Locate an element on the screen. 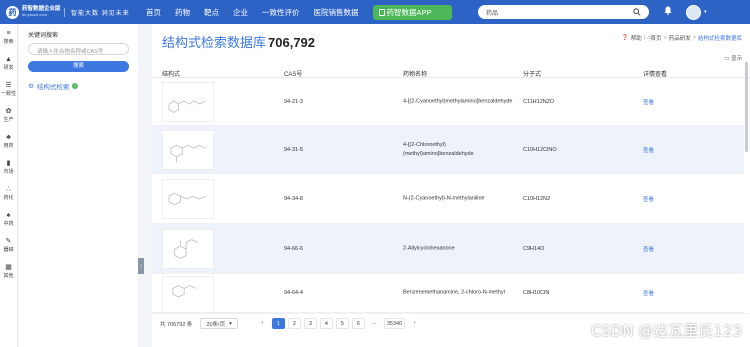 This screenshot has height=347, width=750. rail-item-other: ▦ 其他 is located at coordinates (8, 271).